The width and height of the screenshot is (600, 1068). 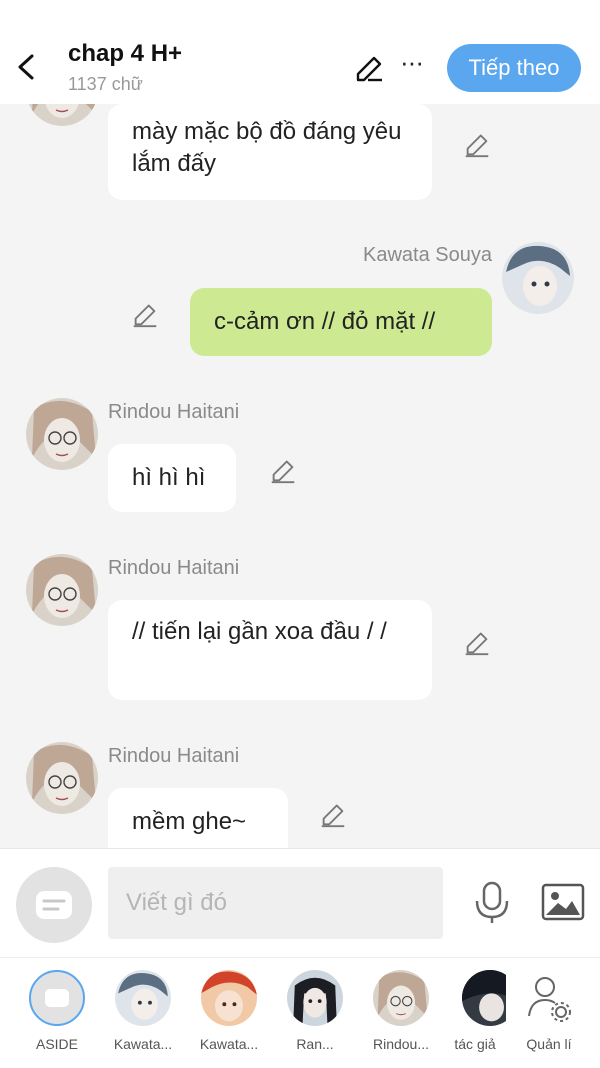 I want to click on character-aside: ASIDE, so click(x=57, y=1011).